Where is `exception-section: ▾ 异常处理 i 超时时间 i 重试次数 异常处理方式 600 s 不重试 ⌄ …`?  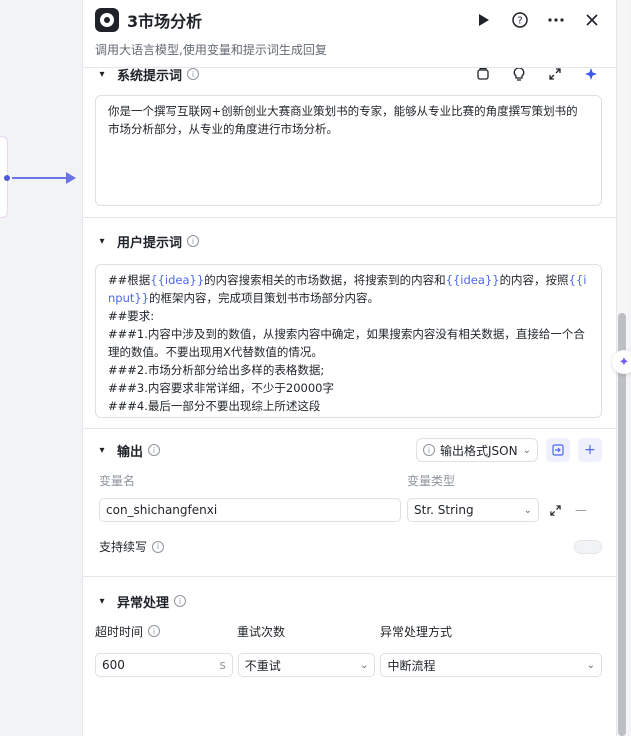 exception-section: ▾ 异常处理 i 超时时间 i 重试次数 异常处理方式 600 s 不重试 ⌄ … is located at coordinates (349, 627).